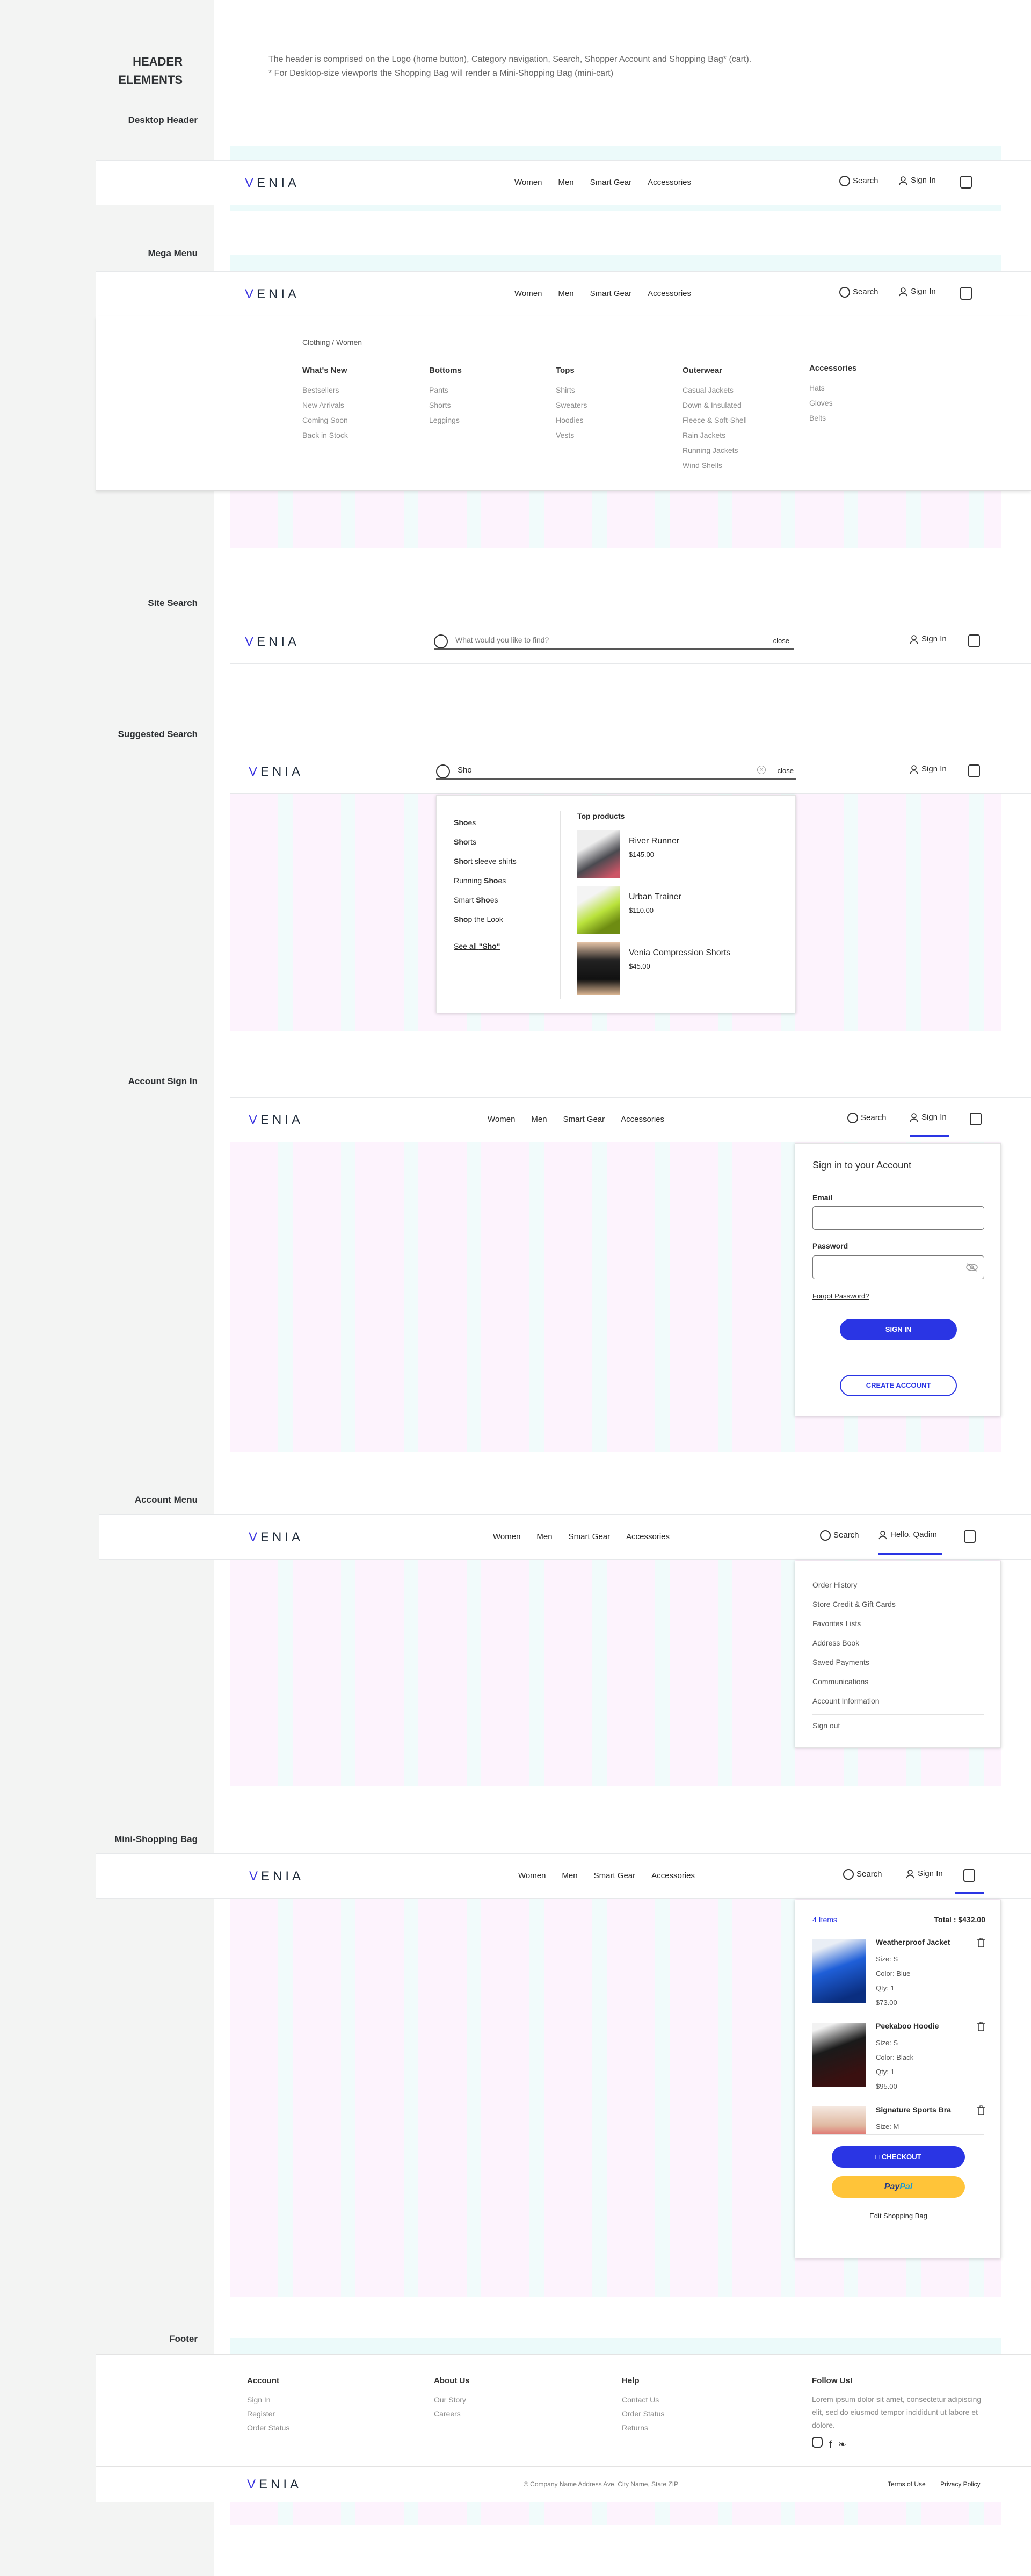 This screenshot has width=1031, height=2576. What do you see at coordinates (854, 1604) in the screenshot?
I see `account-menu-item: Store Credit & Gift Cards` at bounding box center [854, 1604].